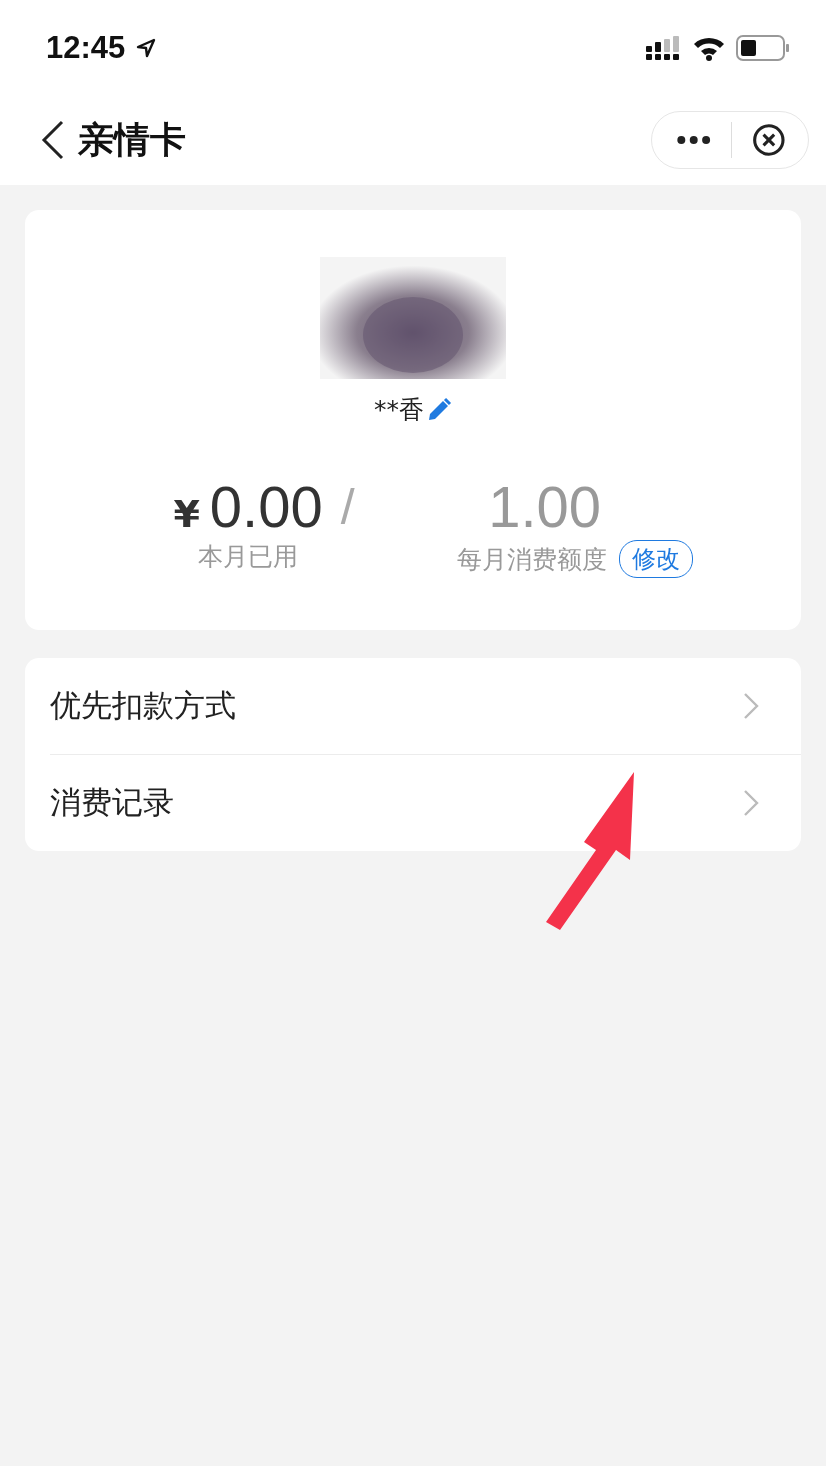 This screenshot has height=1466, width=826. Describe the element at coordinates (266, 507) in the screenshot. I see `used-amount: 0.00` at that location.